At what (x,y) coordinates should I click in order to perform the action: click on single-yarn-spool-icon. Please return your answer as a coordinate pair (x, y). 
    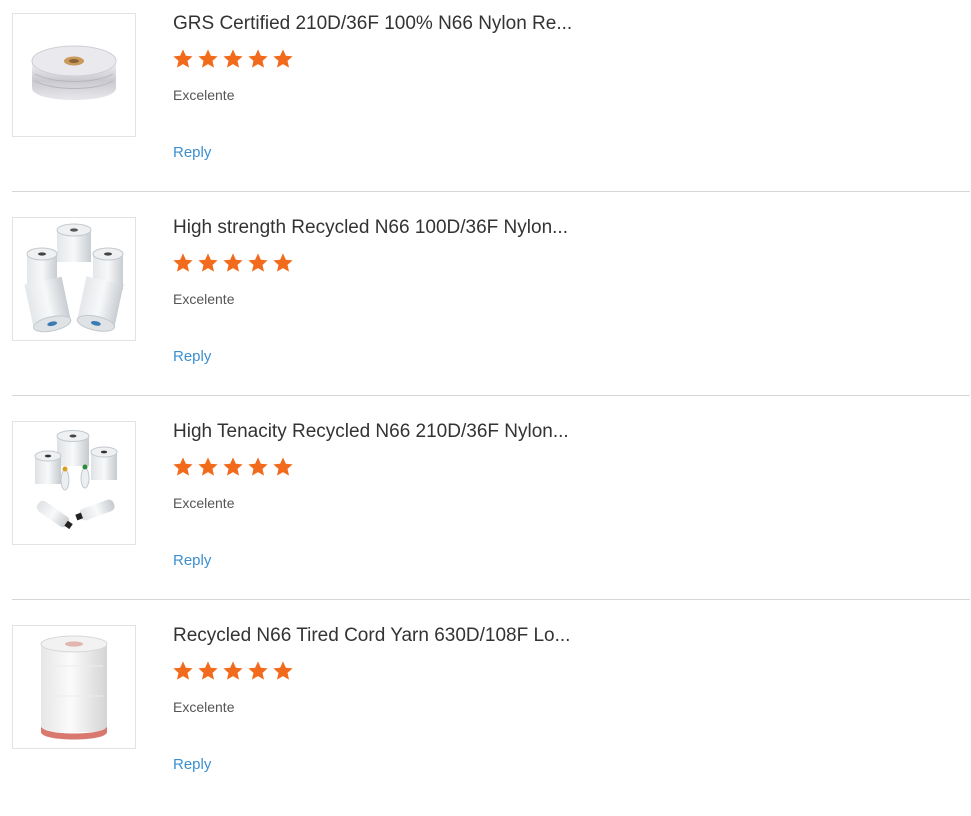
    Looking at the image, I should click on (74, 72).